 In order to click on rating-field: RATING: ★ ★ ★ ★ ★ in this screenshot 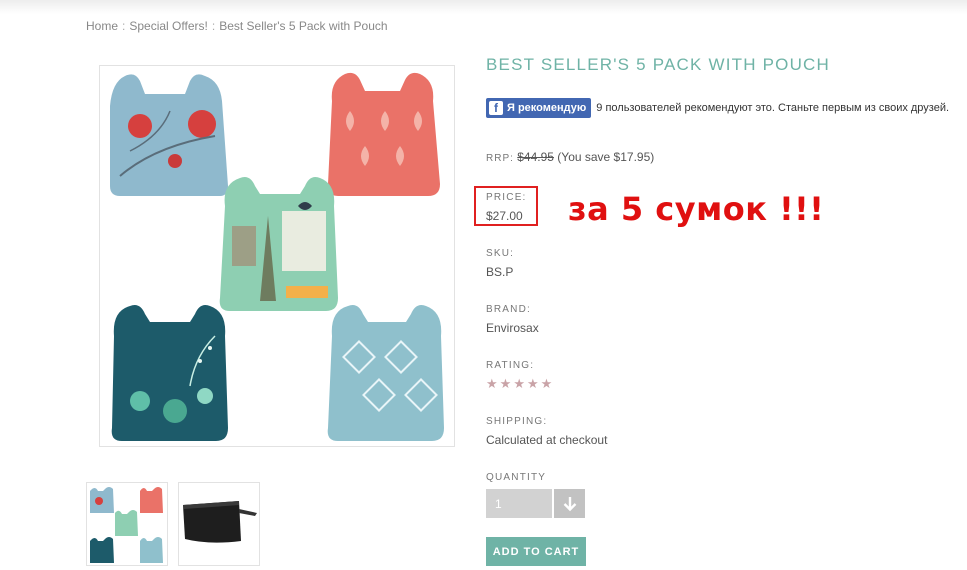, I will do `click(519, 375)`.